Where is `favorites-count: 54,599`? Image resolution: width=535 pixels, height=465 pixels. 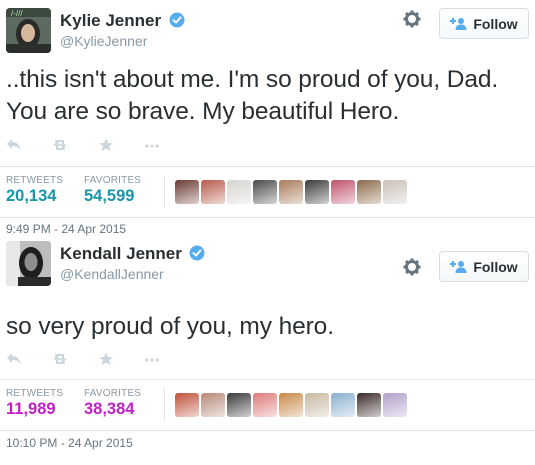
favorites-count: 54,599 is located at coordinates (109, 196).